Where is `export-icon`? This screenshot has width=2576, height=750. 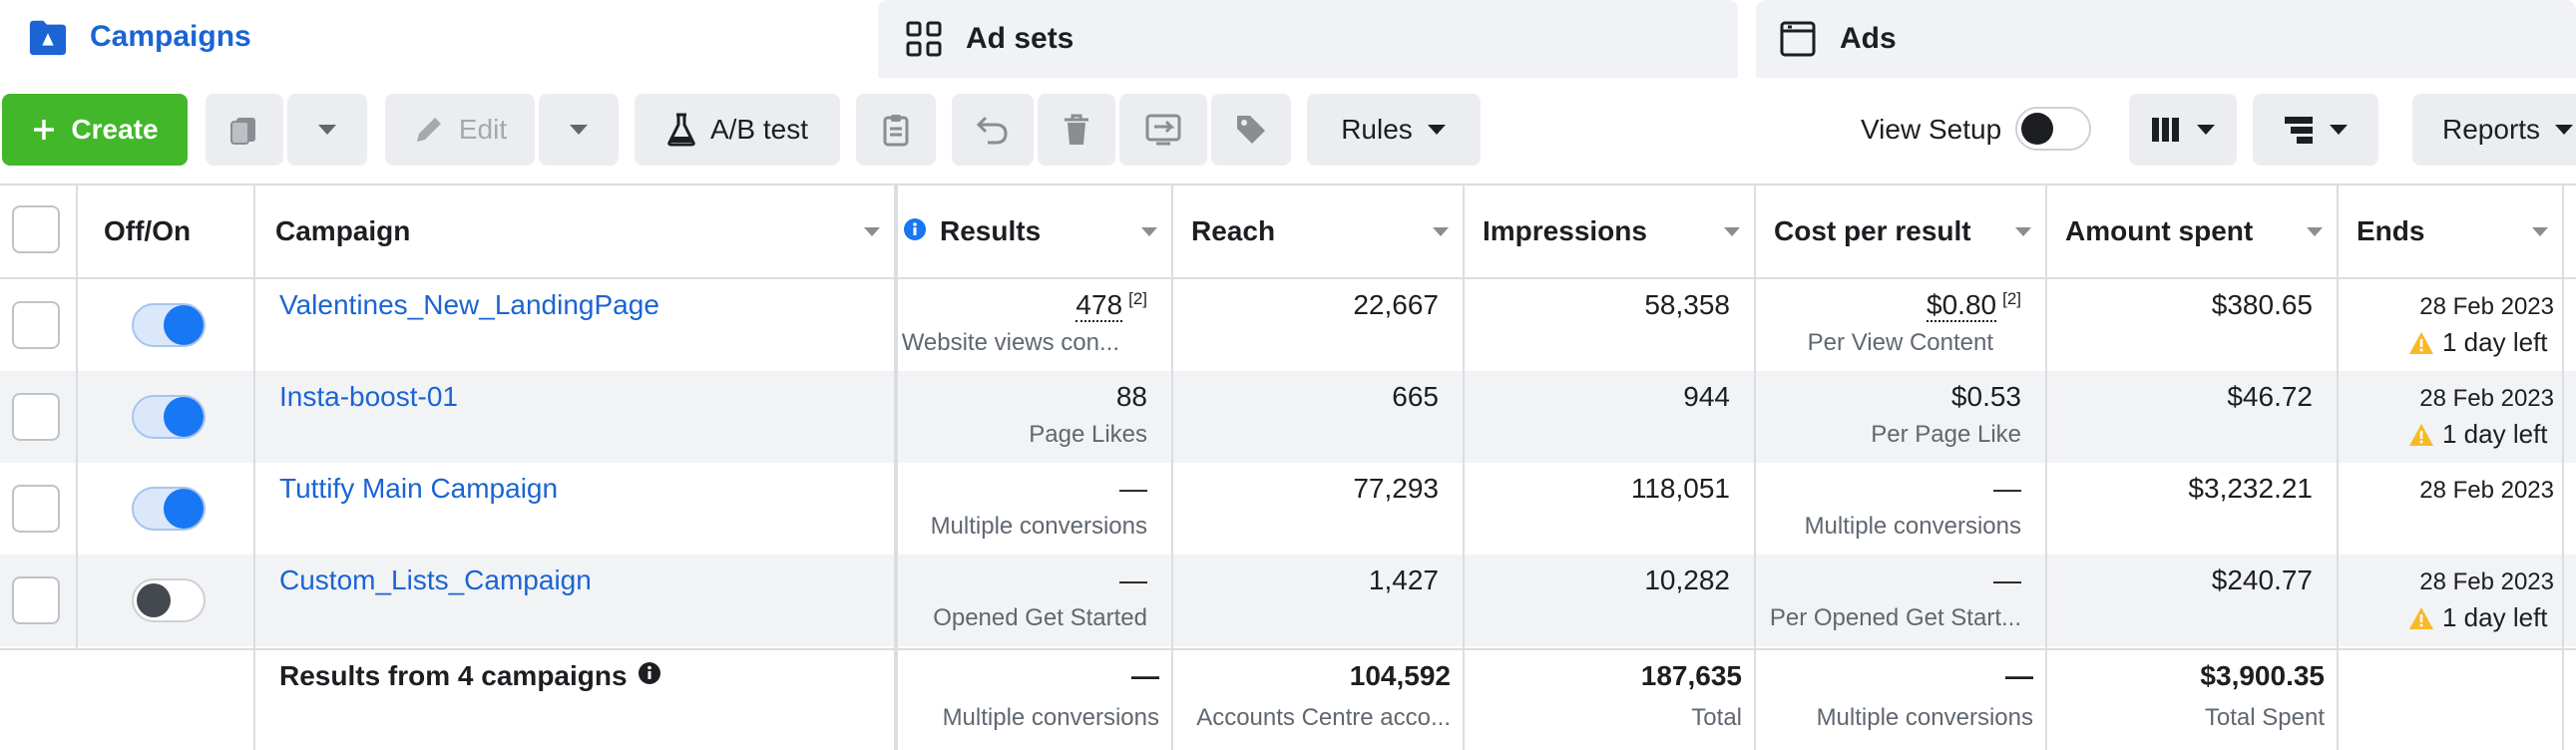
export-icon is located at coordinates (1163, 130).